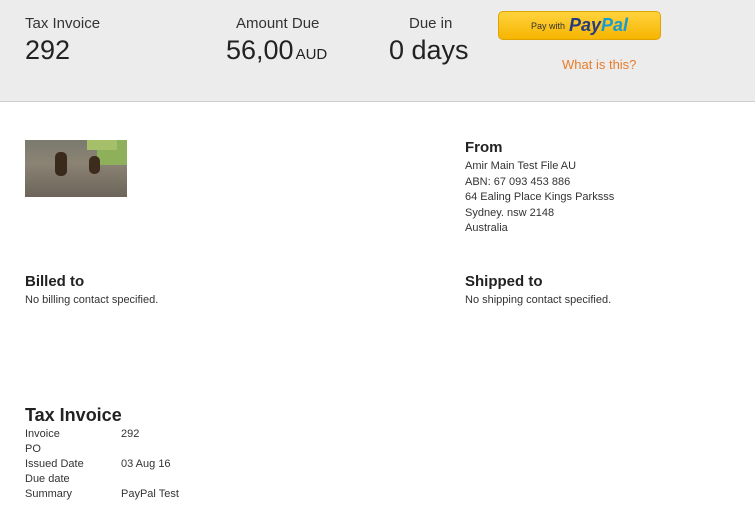 This screenshot has height=527, width=755. What do you see at coordinates (278, 23) in the screenshot?
I see `amount-due-label: Amount Due` at bounding box center [278, 23].